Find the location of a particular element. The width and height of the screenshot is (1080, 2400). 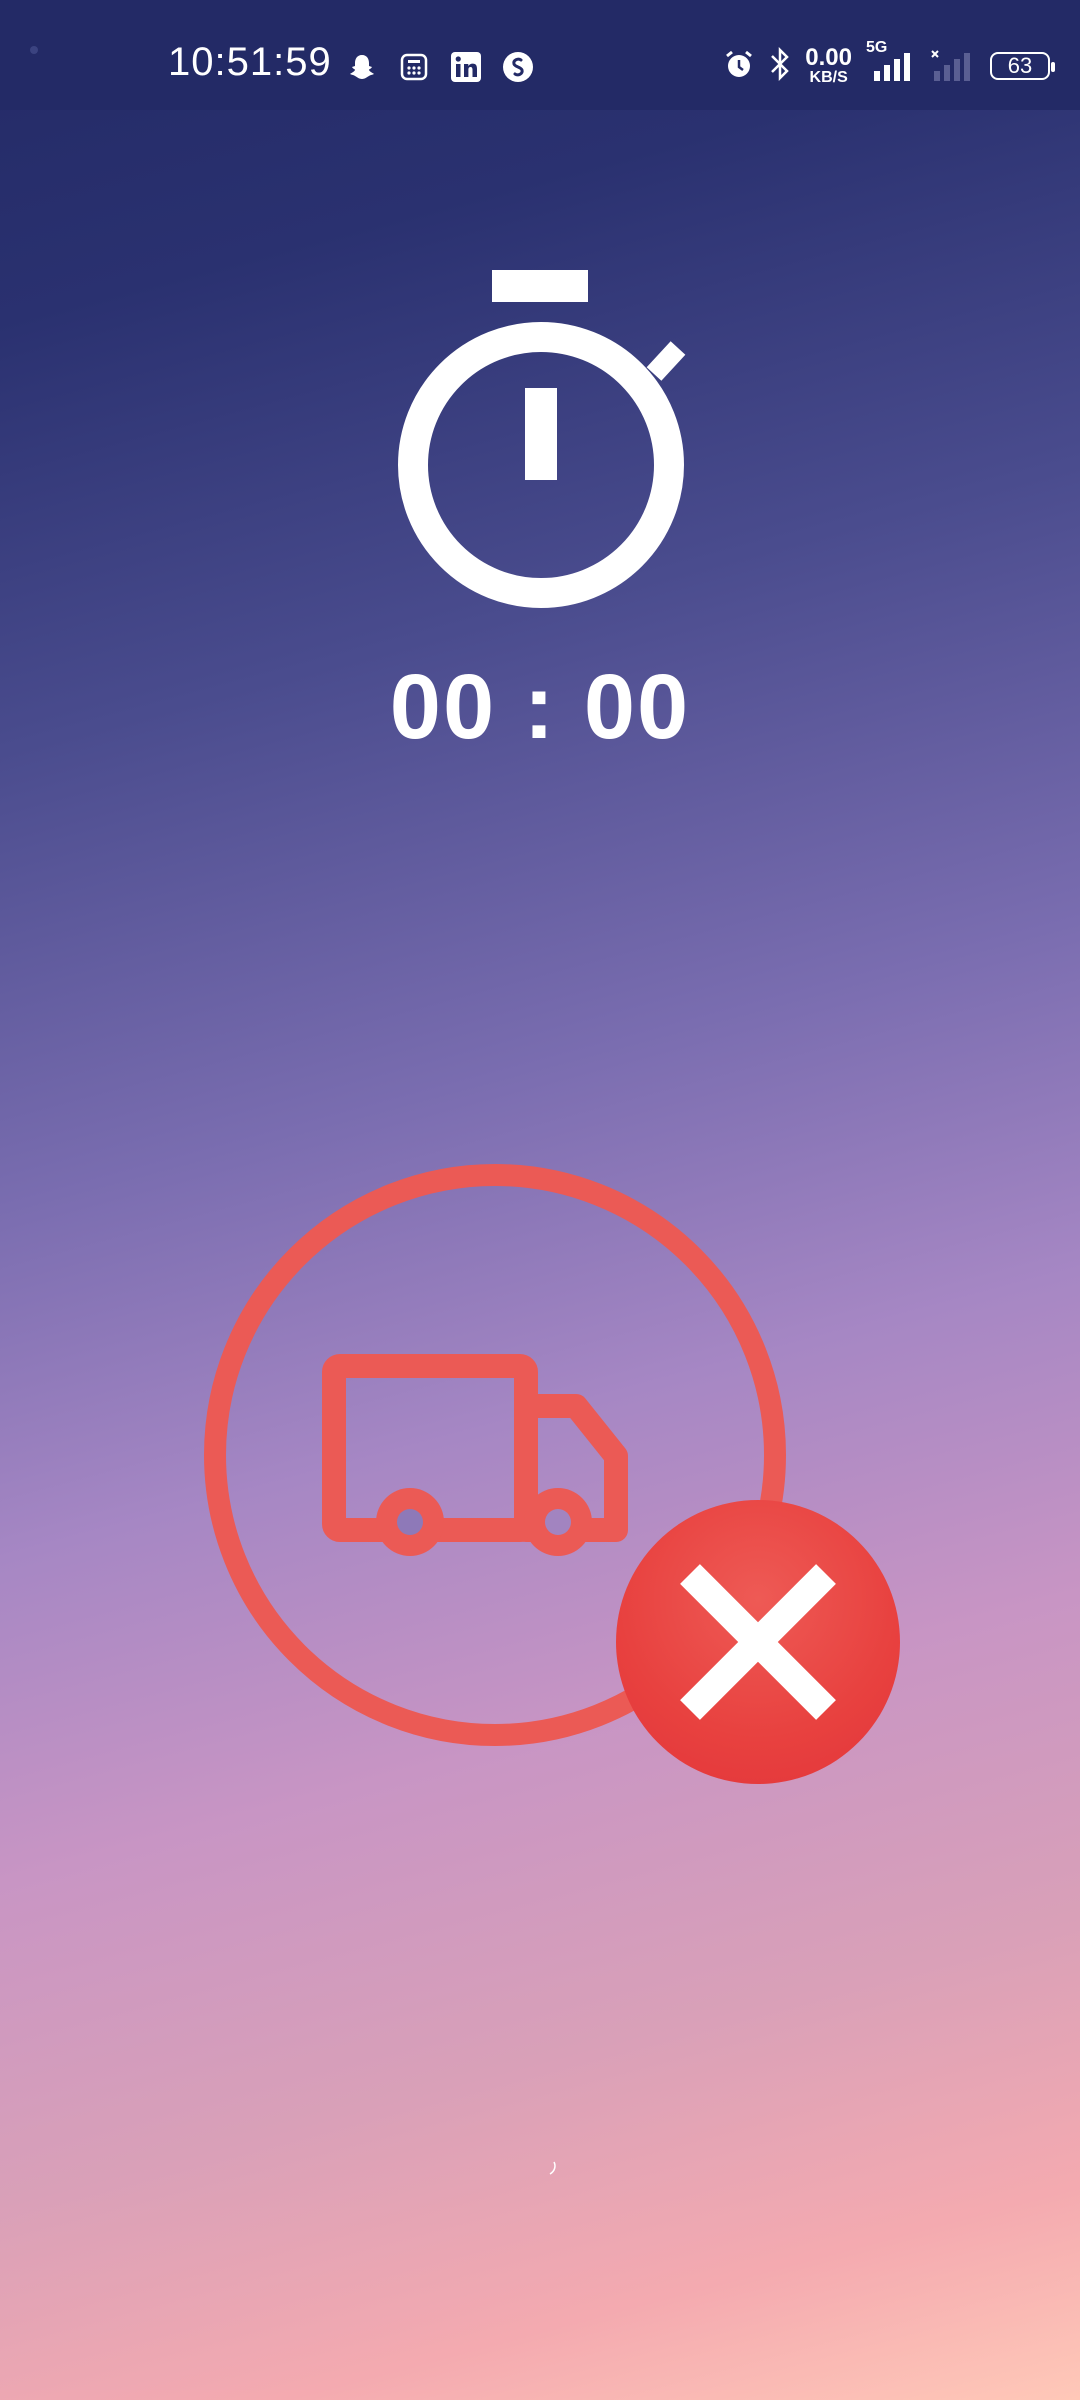

timer-display: 00 is located at coordinates (540, 707).